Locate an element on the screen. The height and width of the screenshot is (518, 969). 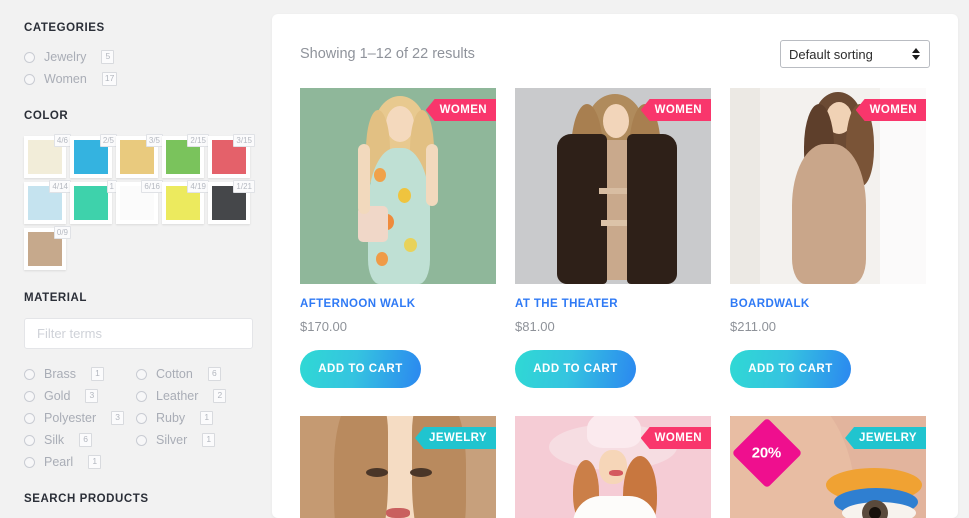
color-swatch-tan: 0/9 is located at coordinates (47, 248).